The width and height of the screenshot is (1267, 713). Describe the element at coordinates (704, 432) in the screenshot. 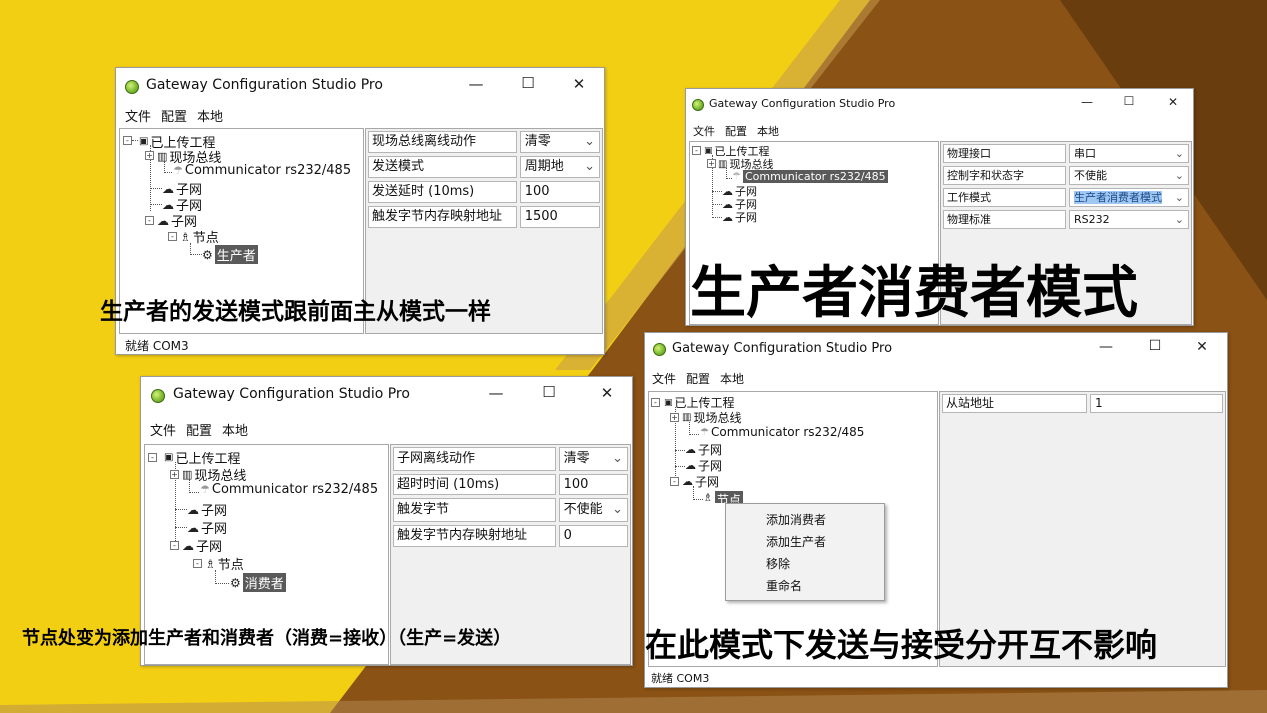

I see `antenna-icon: ☂` at that location.